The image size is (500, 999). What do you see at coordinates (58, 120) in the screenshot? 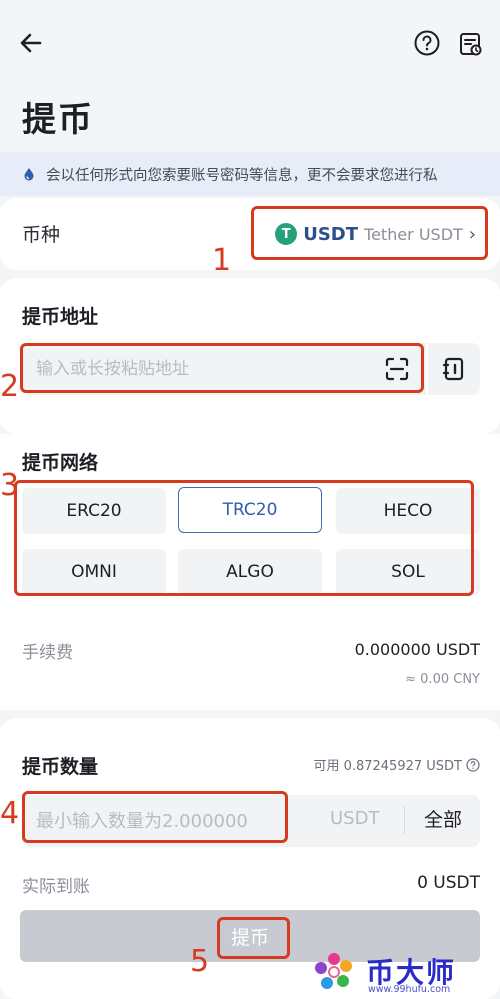
I see `page-title: 提币` at bounding box center [58, 120].